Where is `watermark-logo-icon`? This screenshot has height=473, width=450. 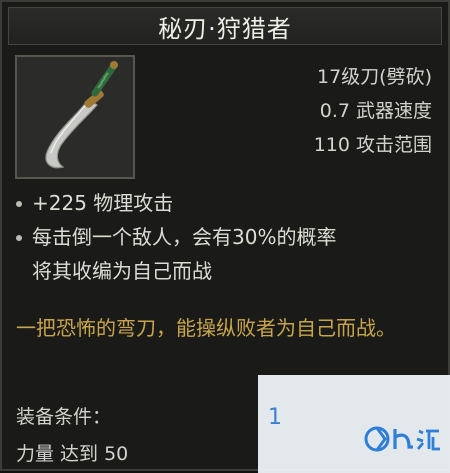 watermark-logo-icon is located at coordinates (402, 439).